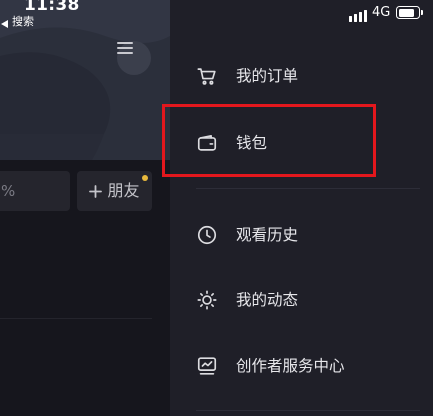 Image resolution: width=433 pixels, height=416 pixels. Describe the element at coordinates (207, 366) in the screenshot. I see `creator-chart-icon` at that location.